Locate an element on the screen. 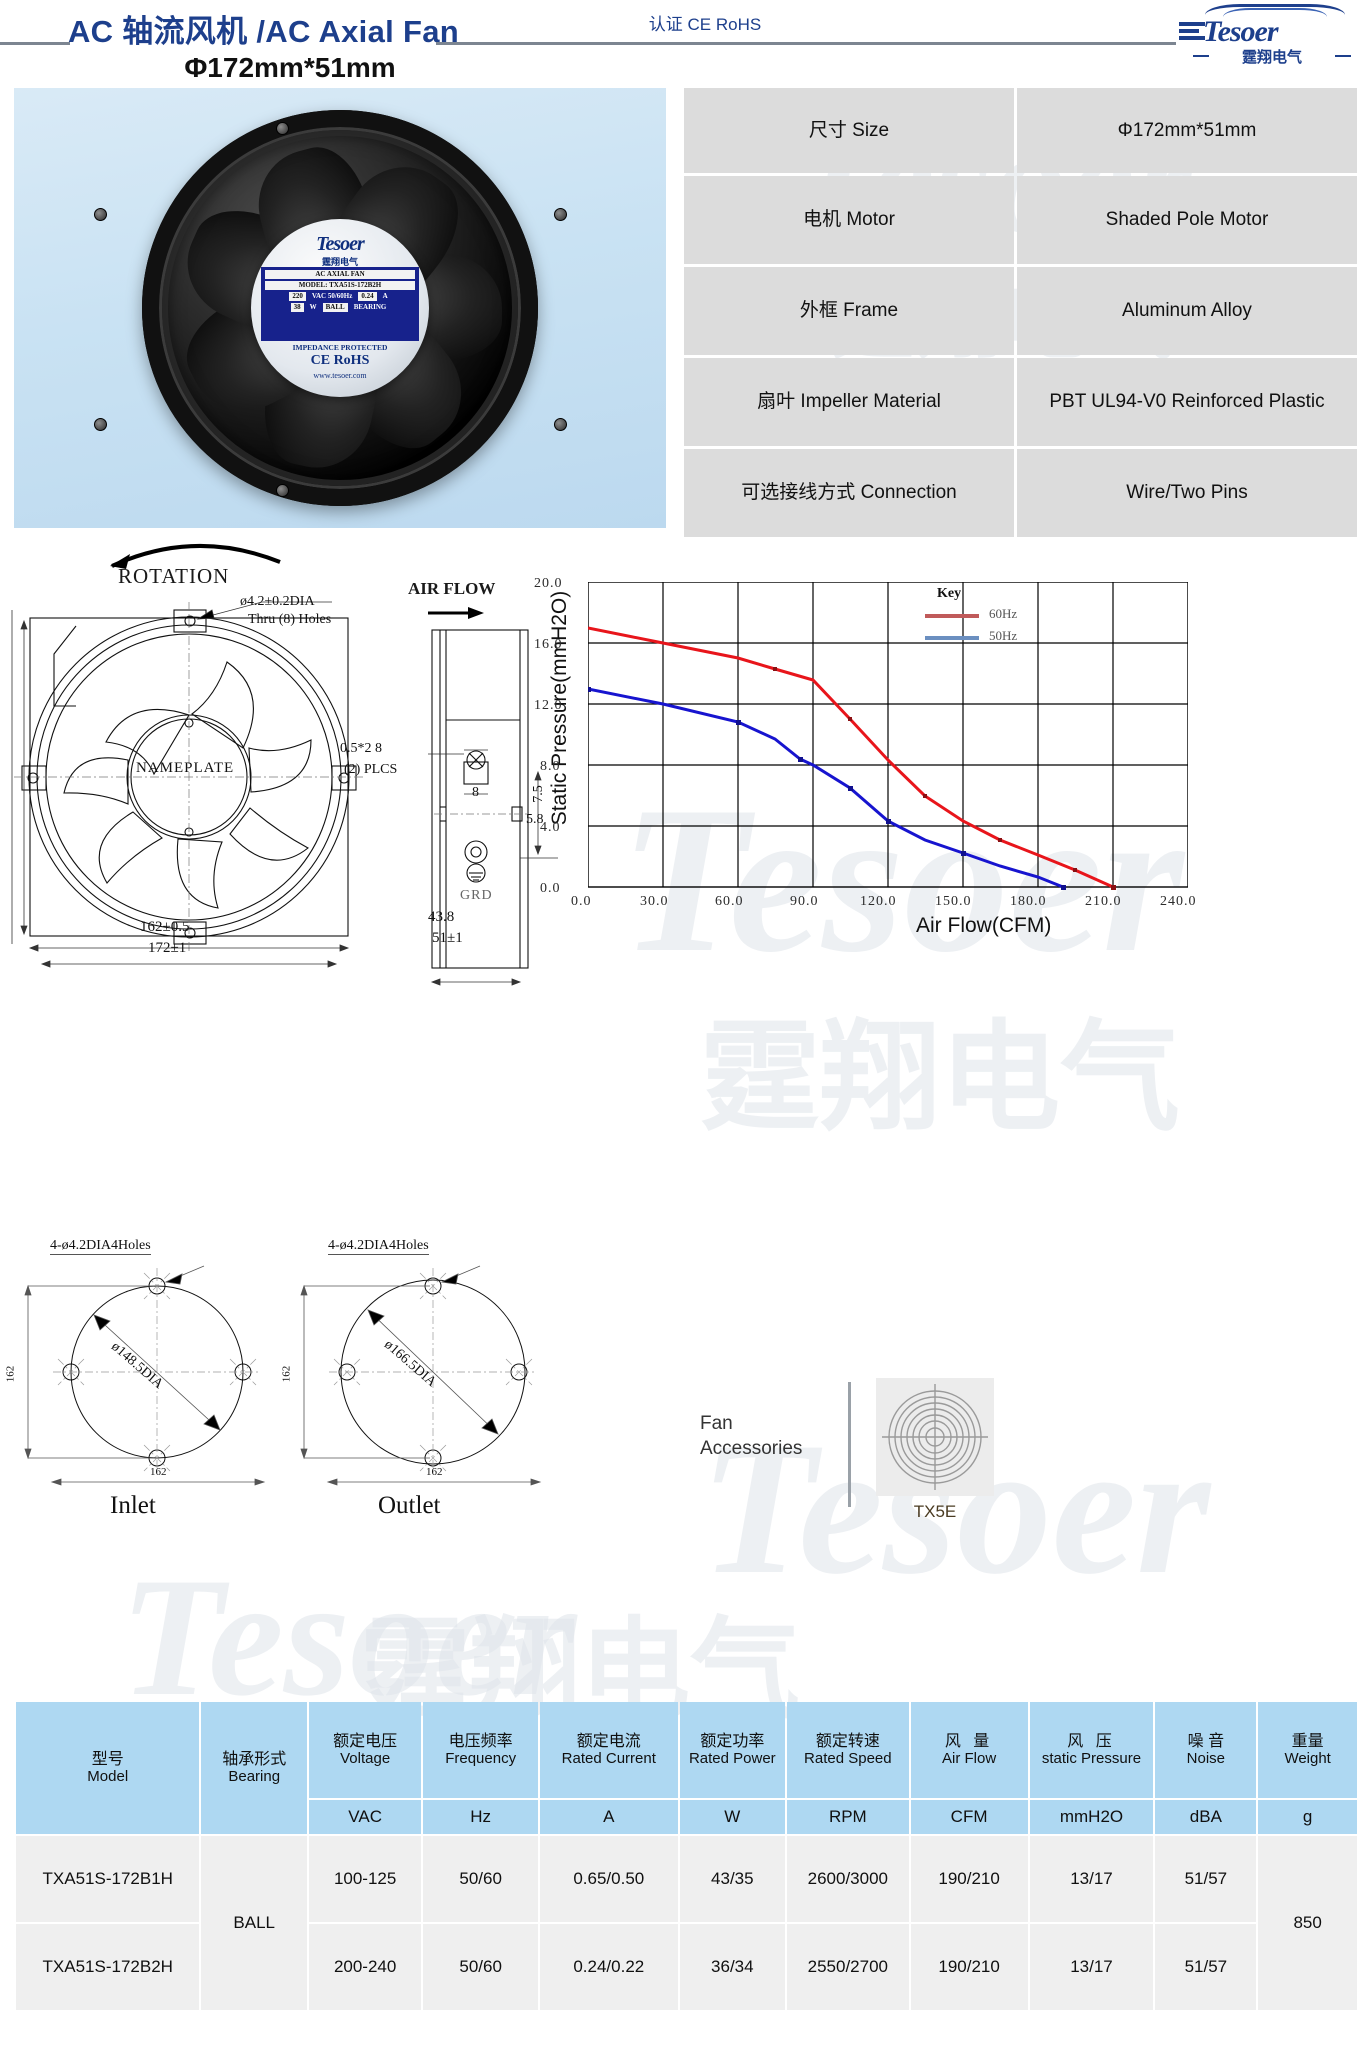  header-noise: 噪 音 Noise is located at coordinates (1206, 1750).